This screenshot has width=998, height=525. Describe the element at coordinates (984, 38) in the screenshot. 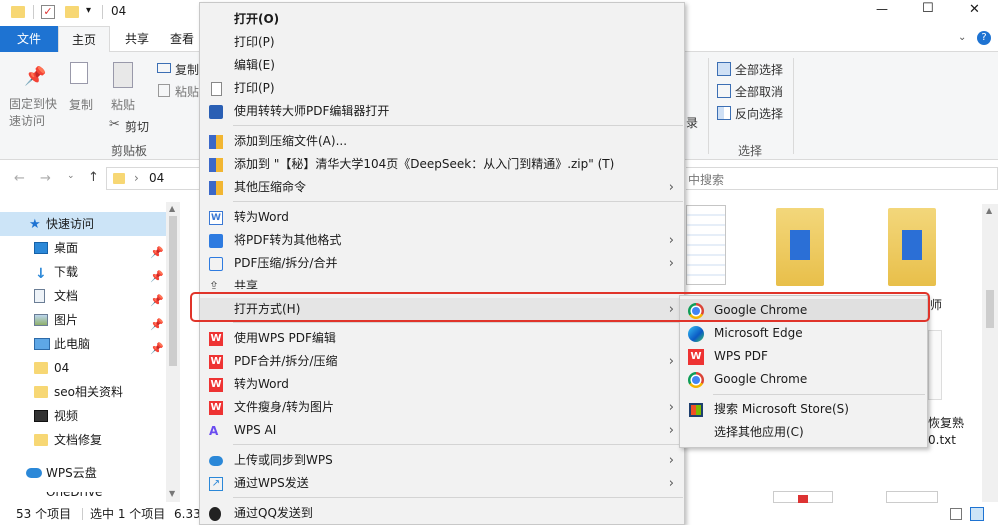

I see `help-icon: ?` at that location.